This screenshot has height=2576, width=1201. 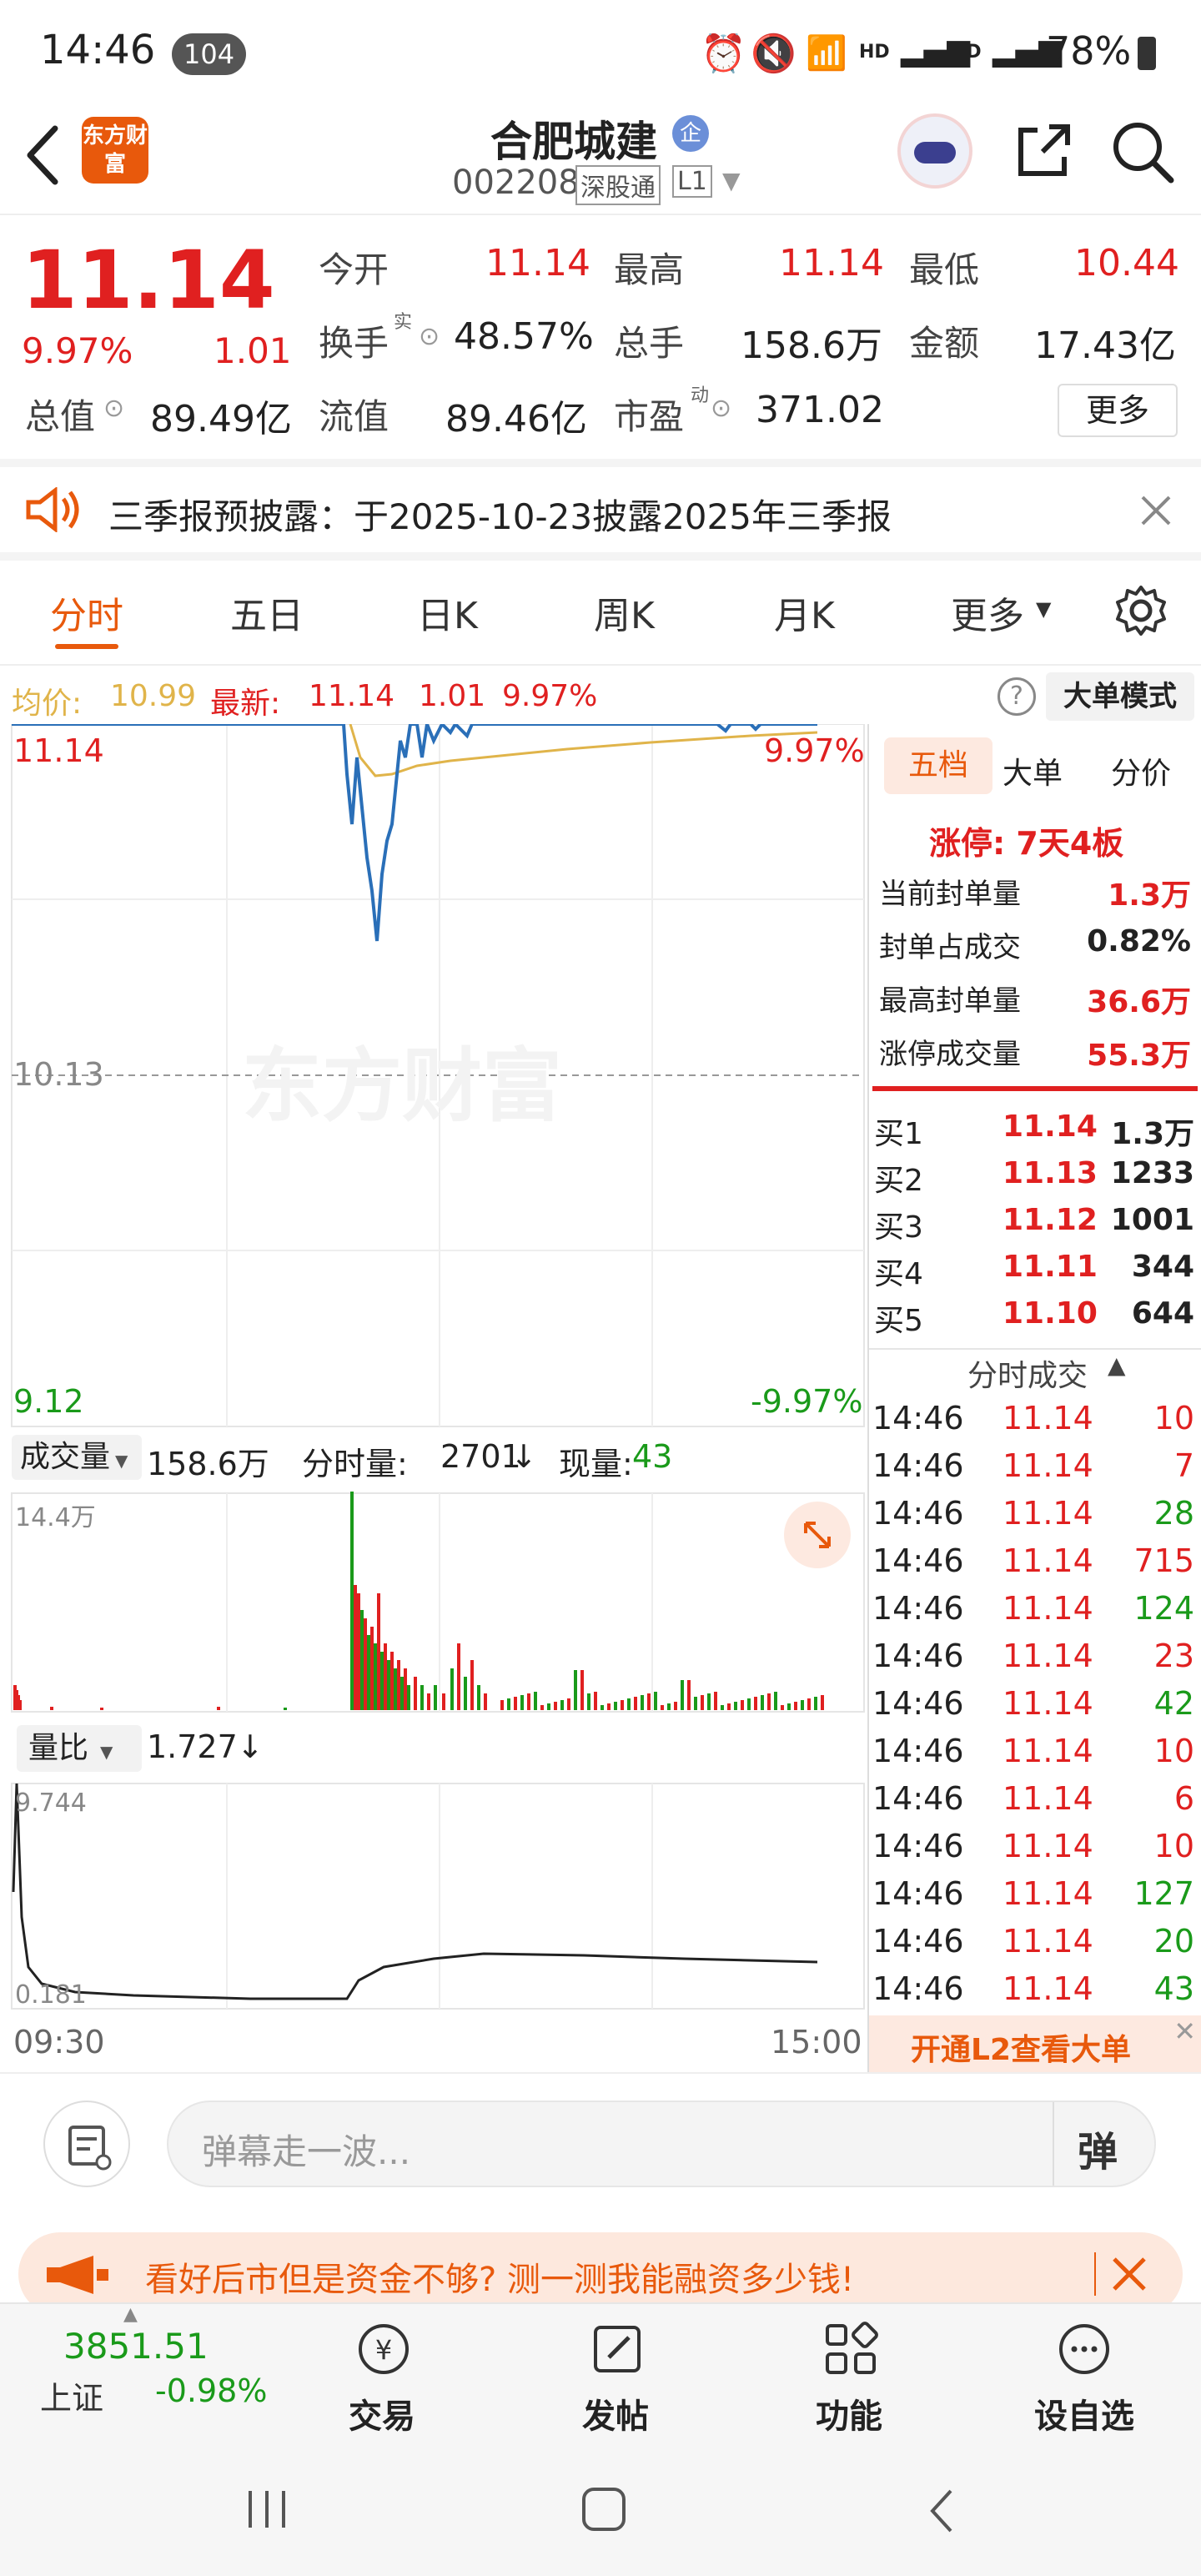 I want to click on tick-row: 14:46 11.14 42, so click(x=1035, y=1709).